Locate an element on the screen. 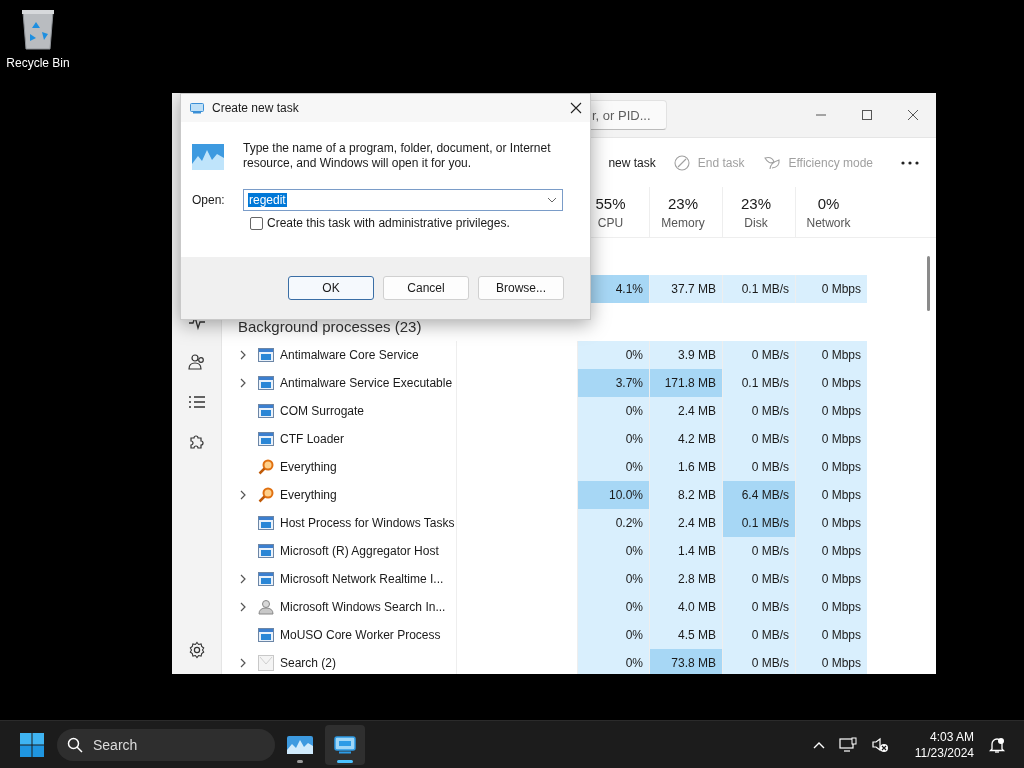 Image resolution: width=1024 pixels, height=768 pixels. process-name: MoUSO Core Worker Process is located at coordinates (360, 635).